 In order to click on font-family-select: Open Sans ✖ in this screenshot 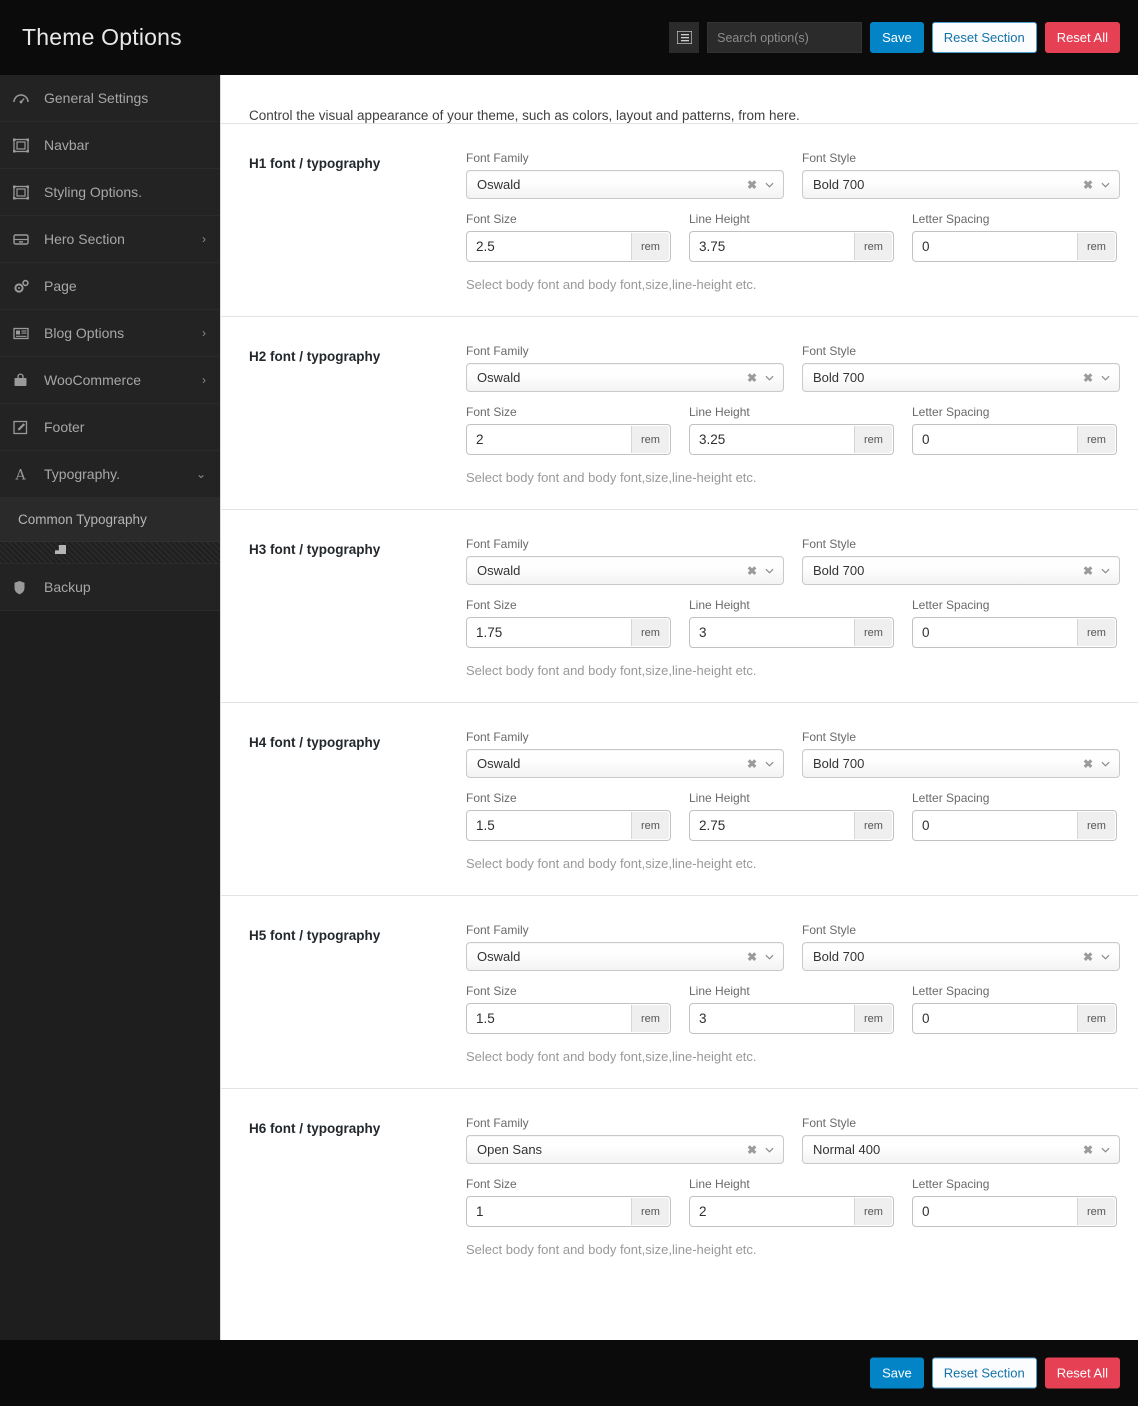, I will do `click(625, 1149)`.